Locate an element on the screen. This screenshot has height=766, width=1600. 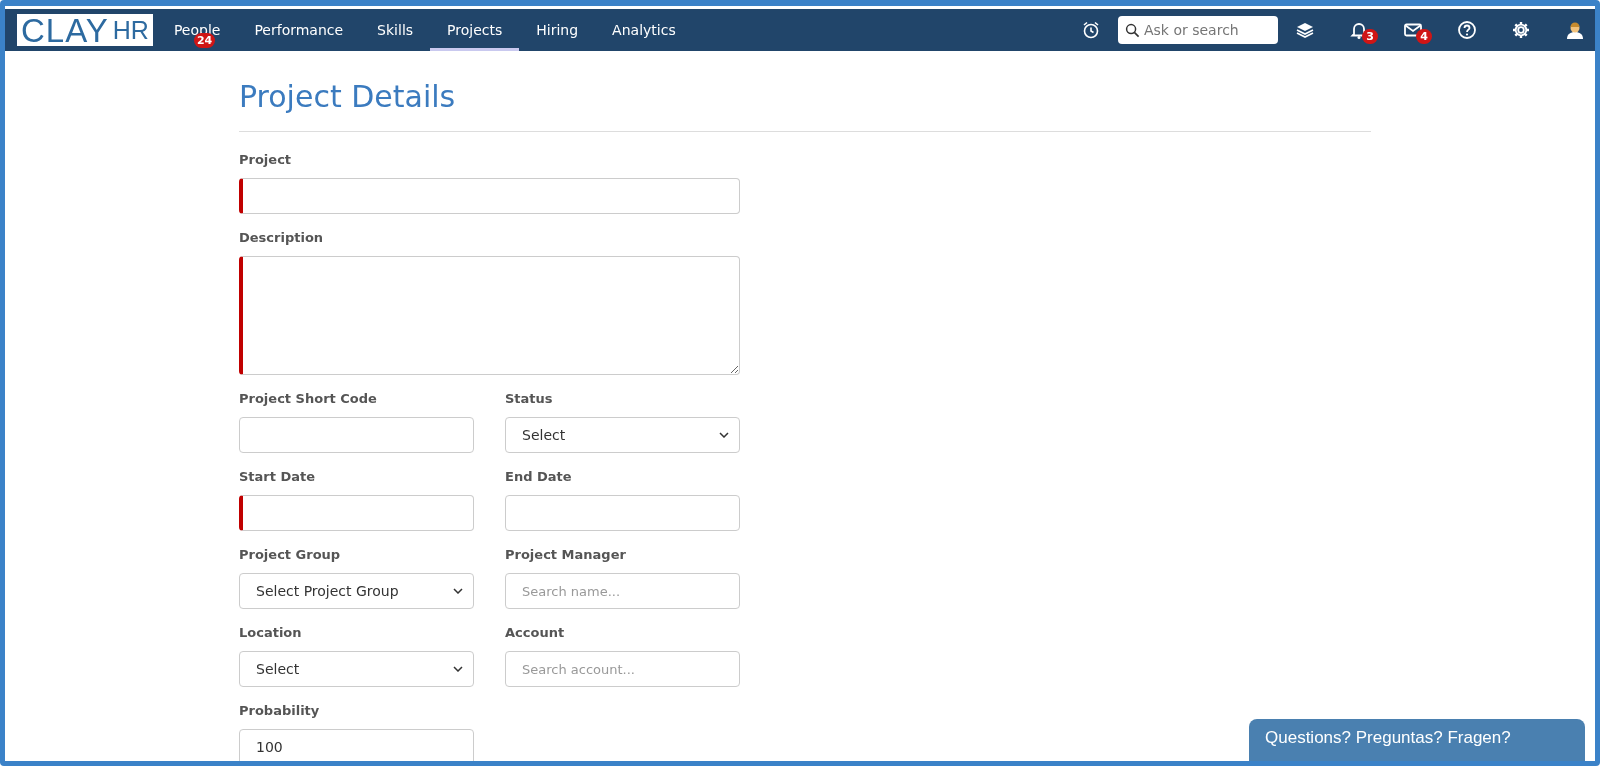
count-badge: 3 is located at coordinates (1370, 36).